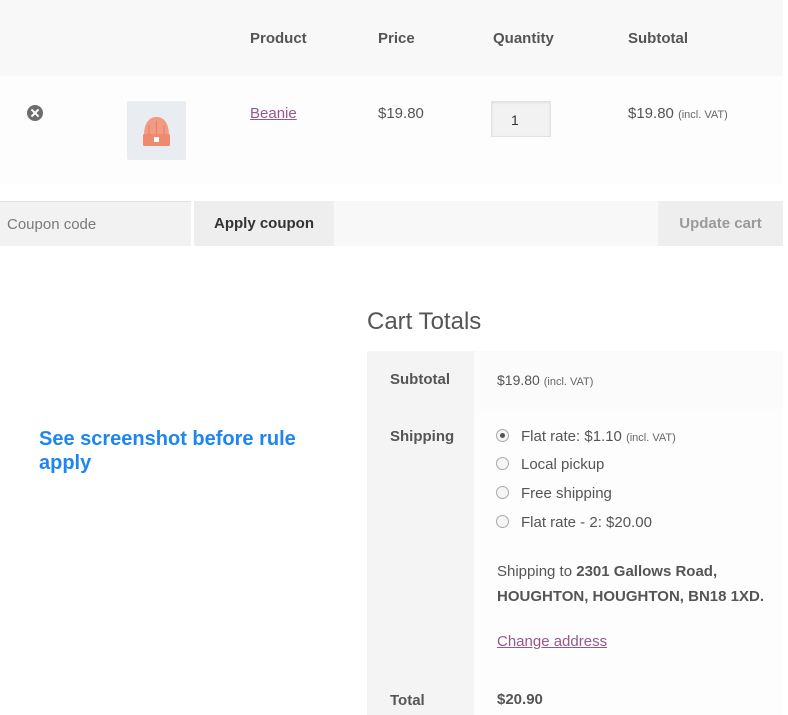 The height and width of the screenshot is (715, 788). What do you see at coordinates (502, 492) in the screenshot?
I see `shipping-option-radio-free-shipping` at bounding box center [502, 492].